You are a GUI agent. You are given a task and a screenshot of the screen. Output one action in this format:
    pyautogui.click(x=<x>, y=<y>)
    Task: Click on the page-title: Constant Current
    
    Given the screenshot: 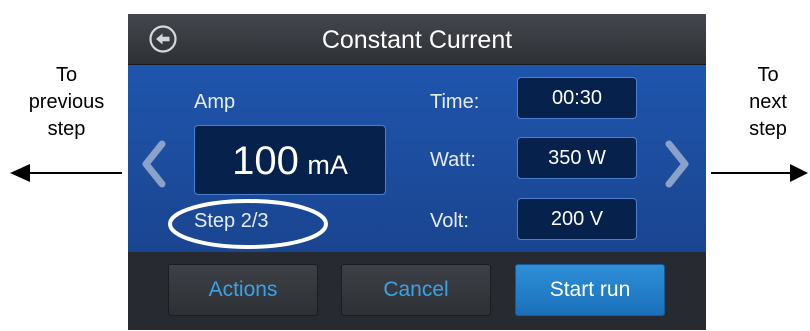 What is the action you would take?
    pyautogui.click(x=417, y=40)
    